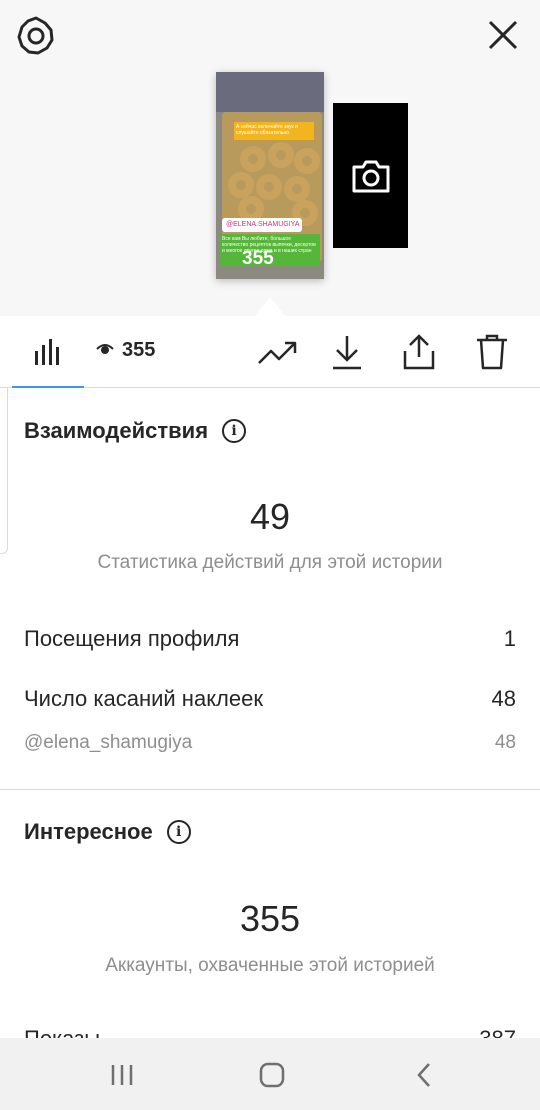 Image resolution: width=540 pixels, height=1110 pixels. Describe the element at coordinates (88, 831) in the screenshot. I see `discovery-title: Интересное` at that location.